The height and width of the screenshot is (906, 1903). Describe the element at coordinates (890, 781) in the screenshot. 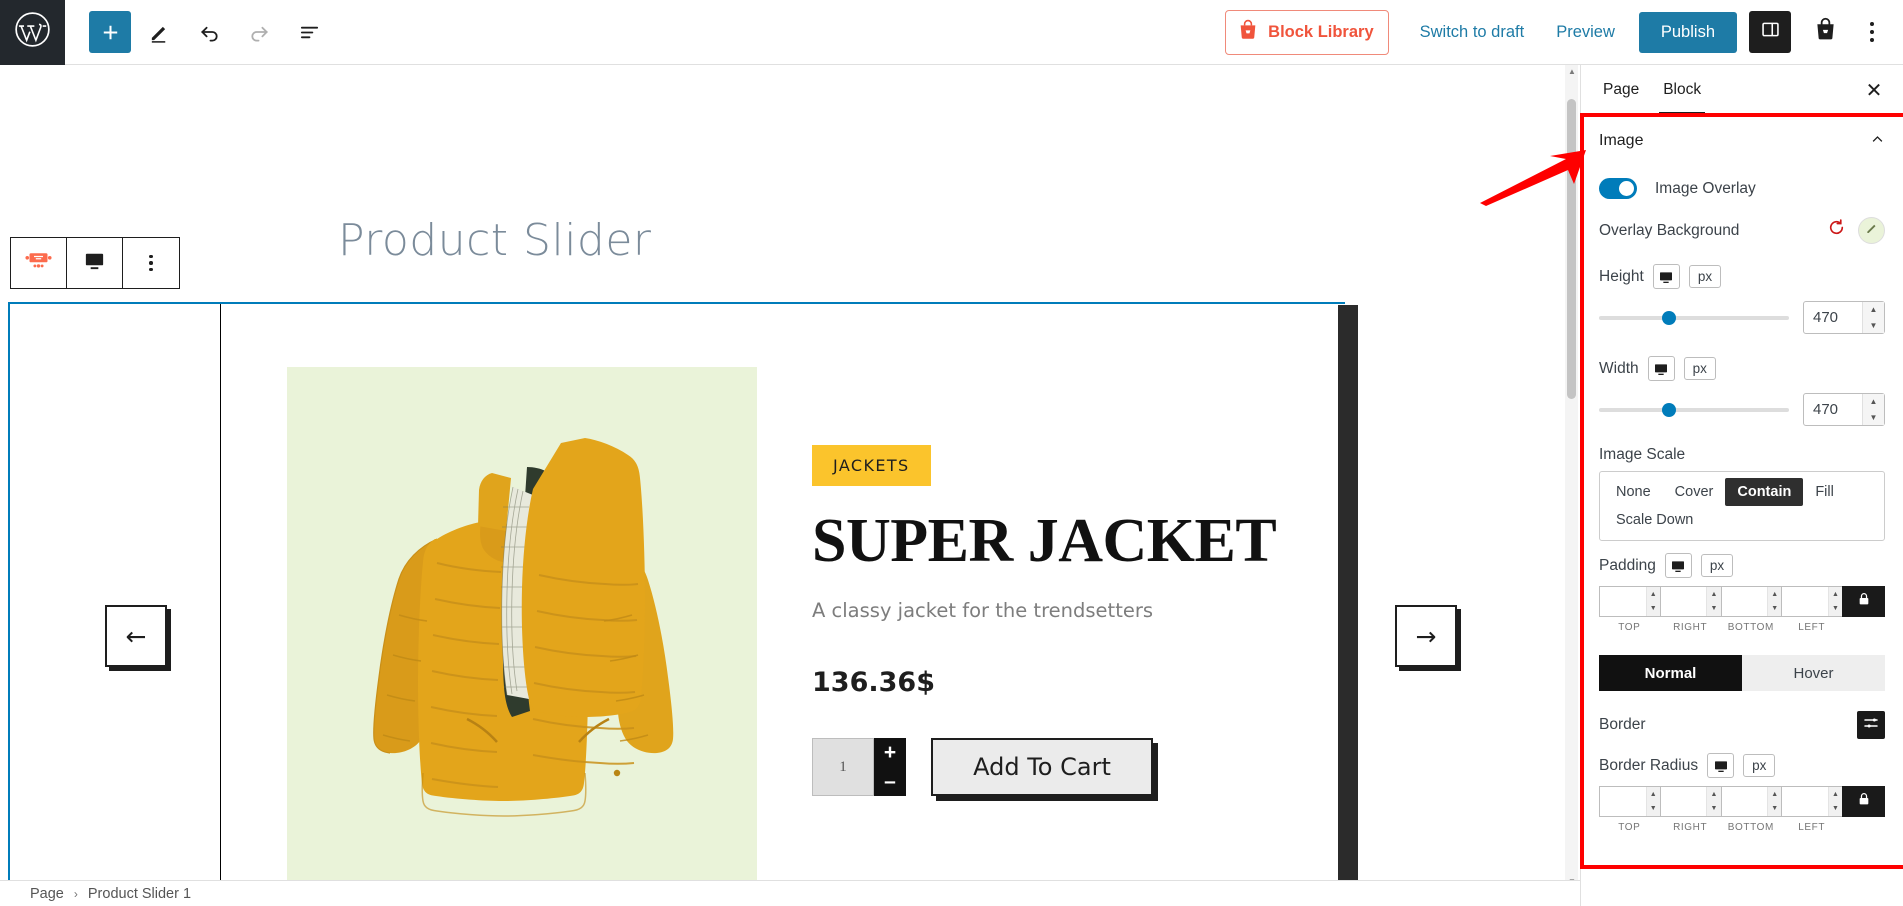

I see `quantity-decrement-button: –` at that location.